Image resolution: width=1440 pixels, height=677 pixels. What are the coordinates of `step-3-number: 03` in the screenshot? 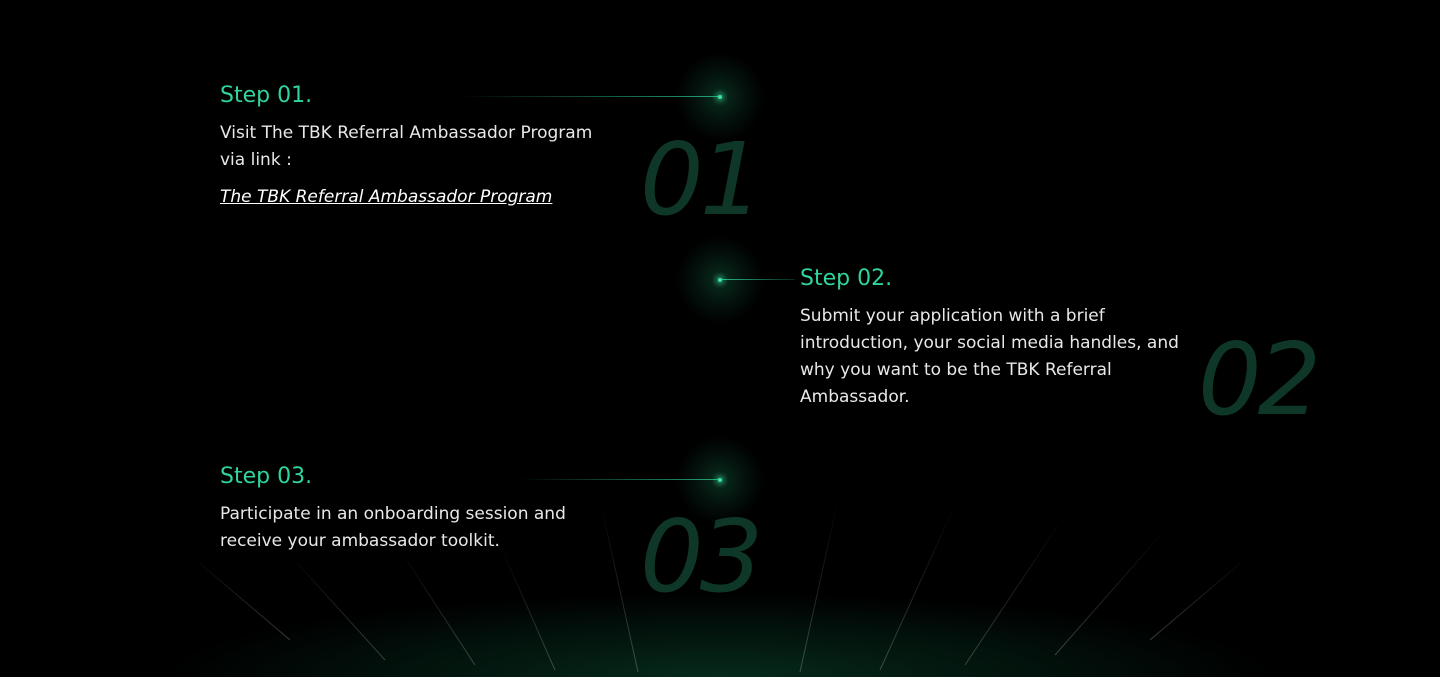 It's located at (701, 556).